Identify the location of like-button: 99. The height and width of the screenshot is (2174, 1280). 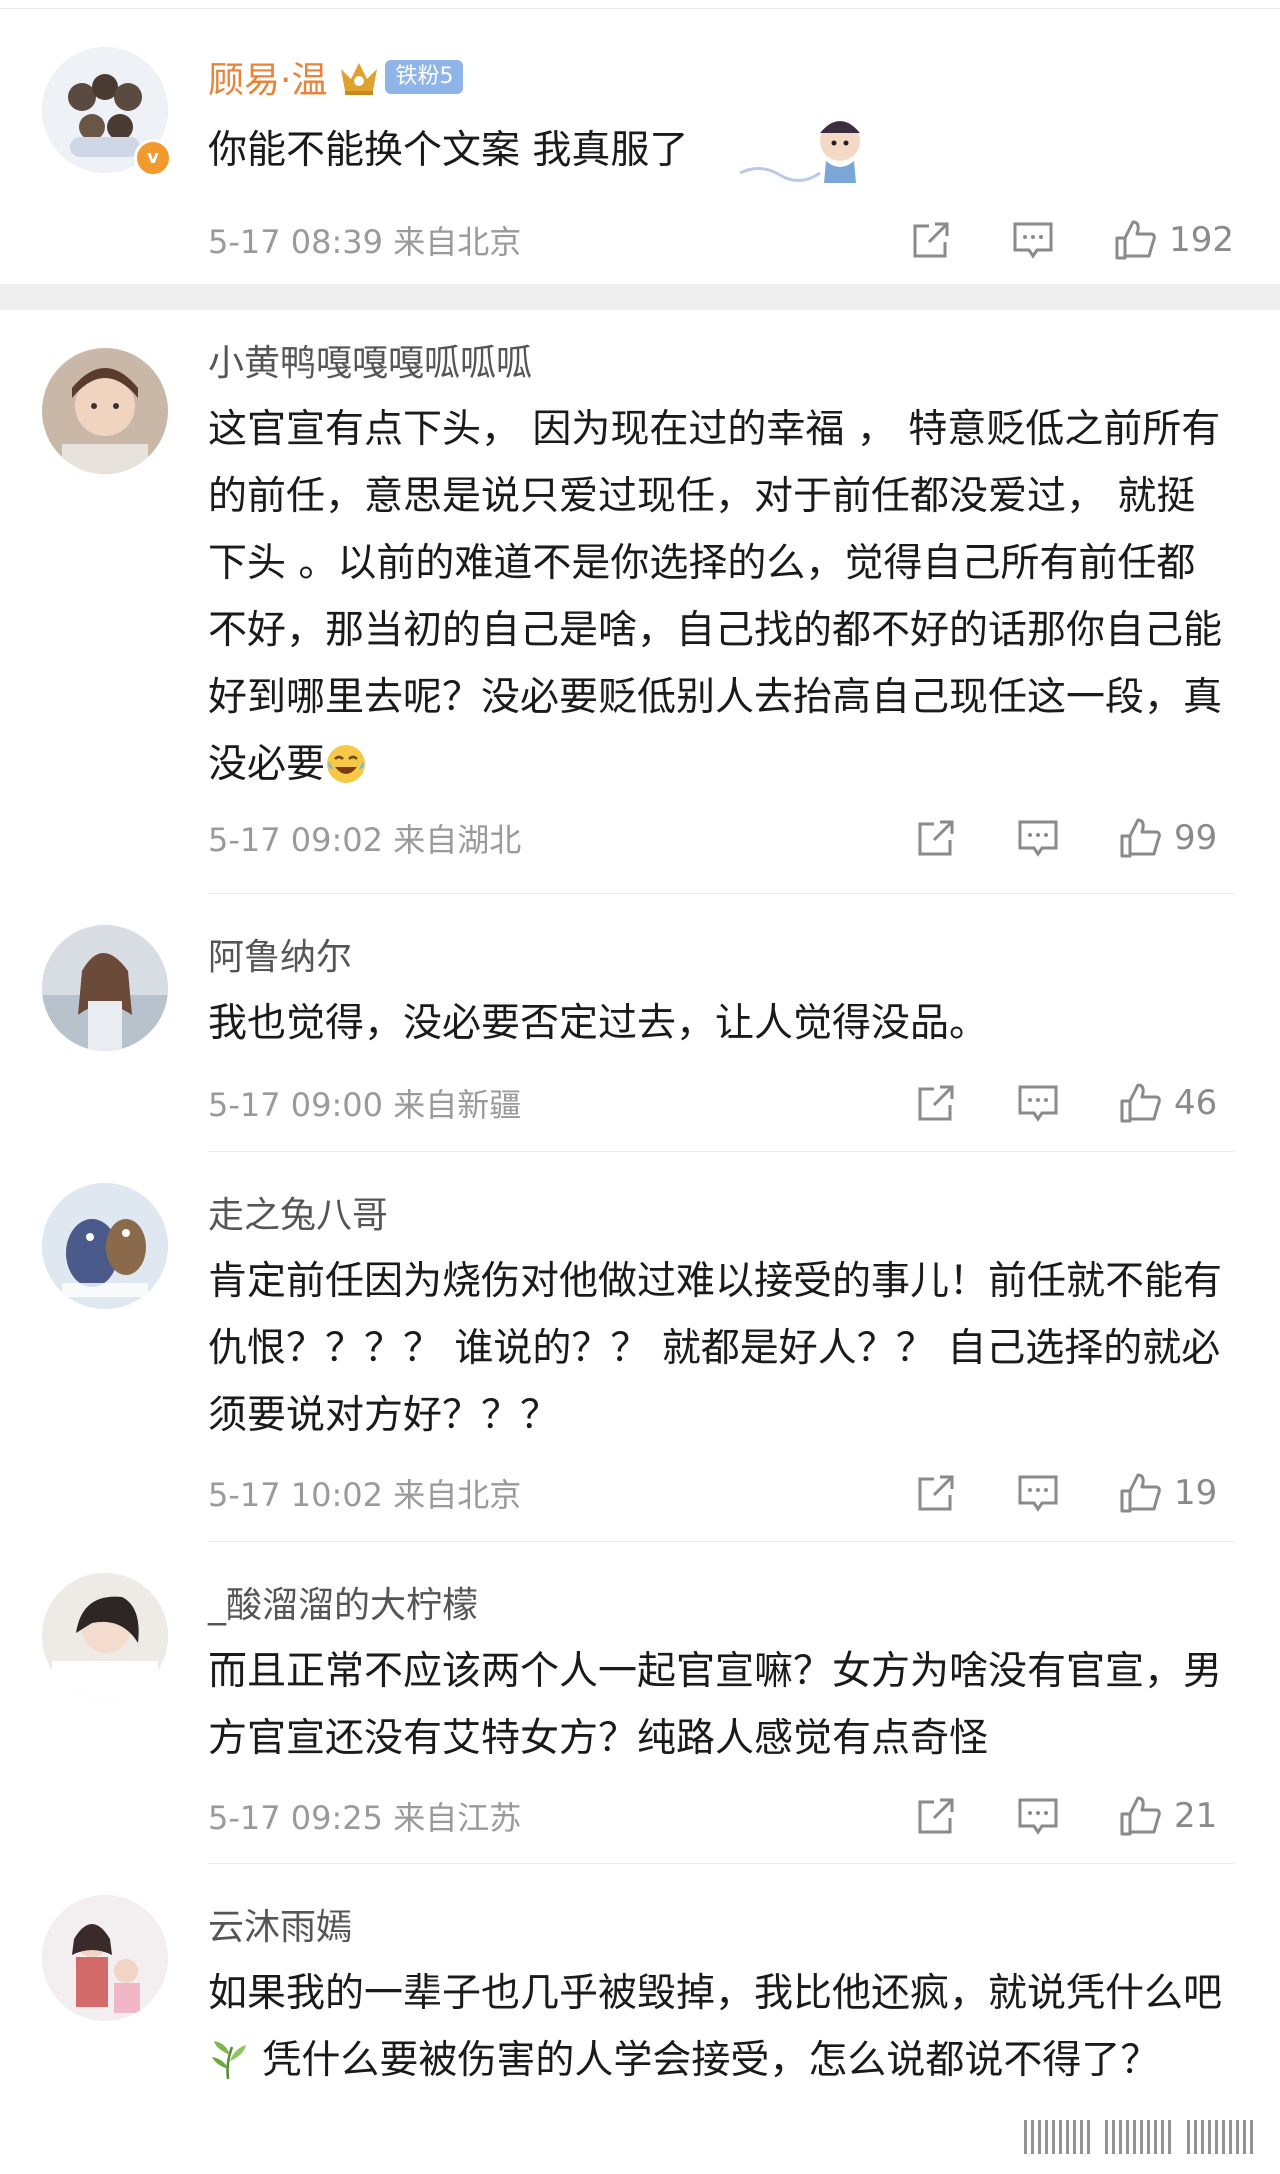
(1176, 838).